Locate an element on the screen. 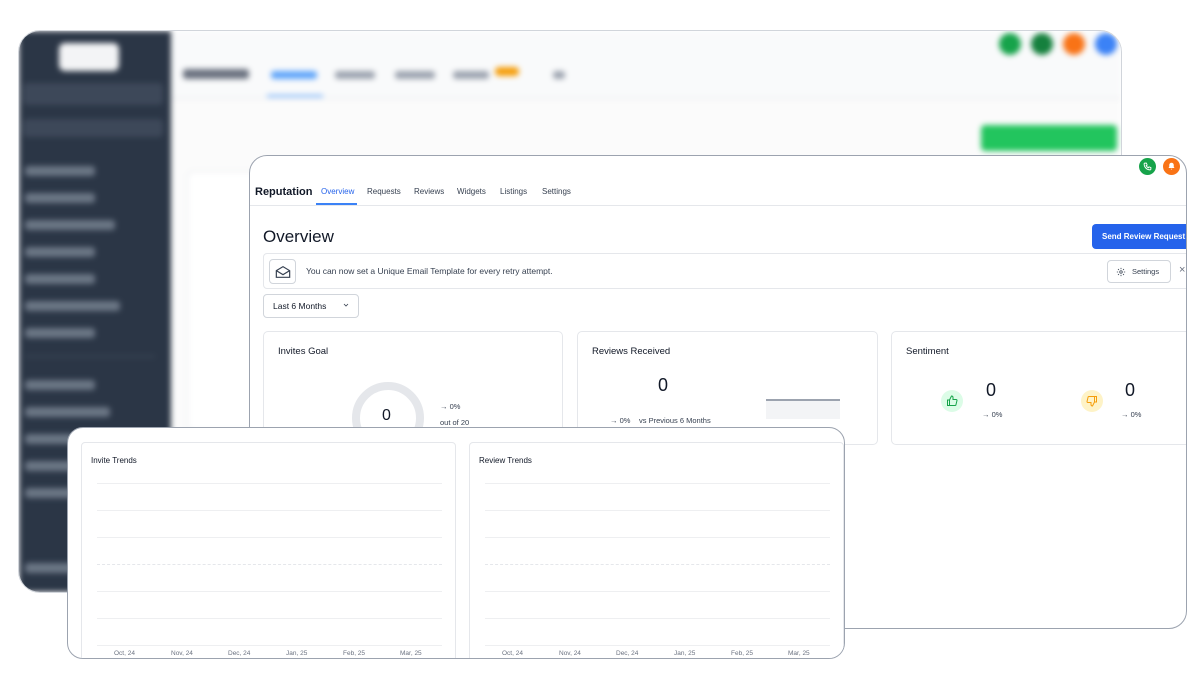 This screenshot has width=1200, height=675. blurred-topbar is located at coordinates (646, 65).